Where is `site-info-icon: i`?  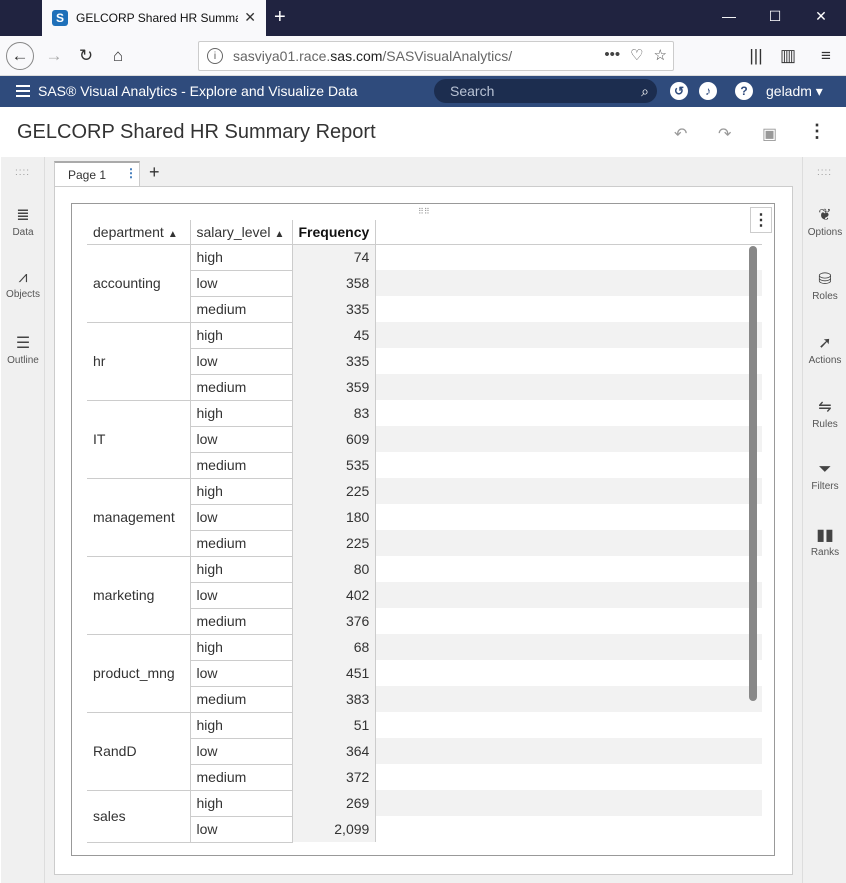
site-info-icon: i is located at coordinates (215, 56).